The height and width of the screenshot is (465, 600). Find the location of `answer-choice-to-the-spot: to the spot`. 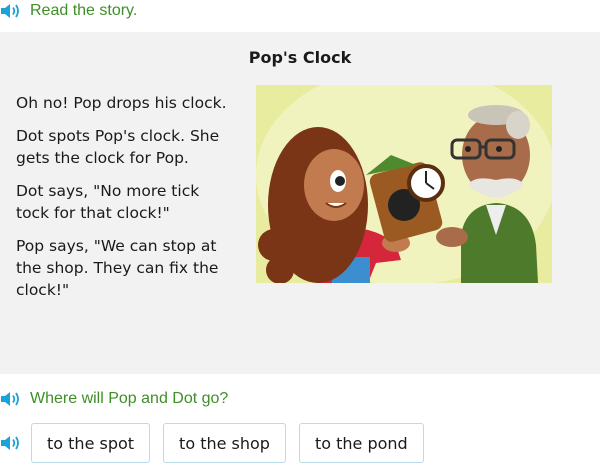

answer-choice-to-the-spot: to the spot is located at coordinates (91, 443).